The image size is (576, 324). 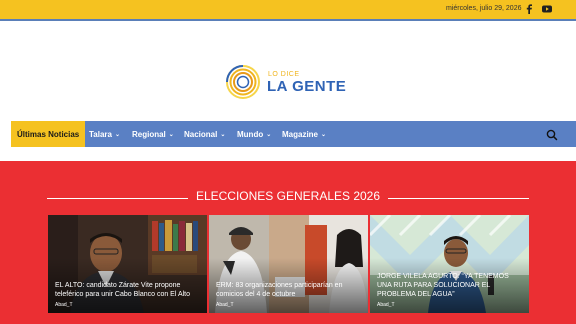 What do you see at coordinates (307, 86) in the screenshot?
I see `logo-wordmark: LA GENTE` at bounding box center [307, 86].